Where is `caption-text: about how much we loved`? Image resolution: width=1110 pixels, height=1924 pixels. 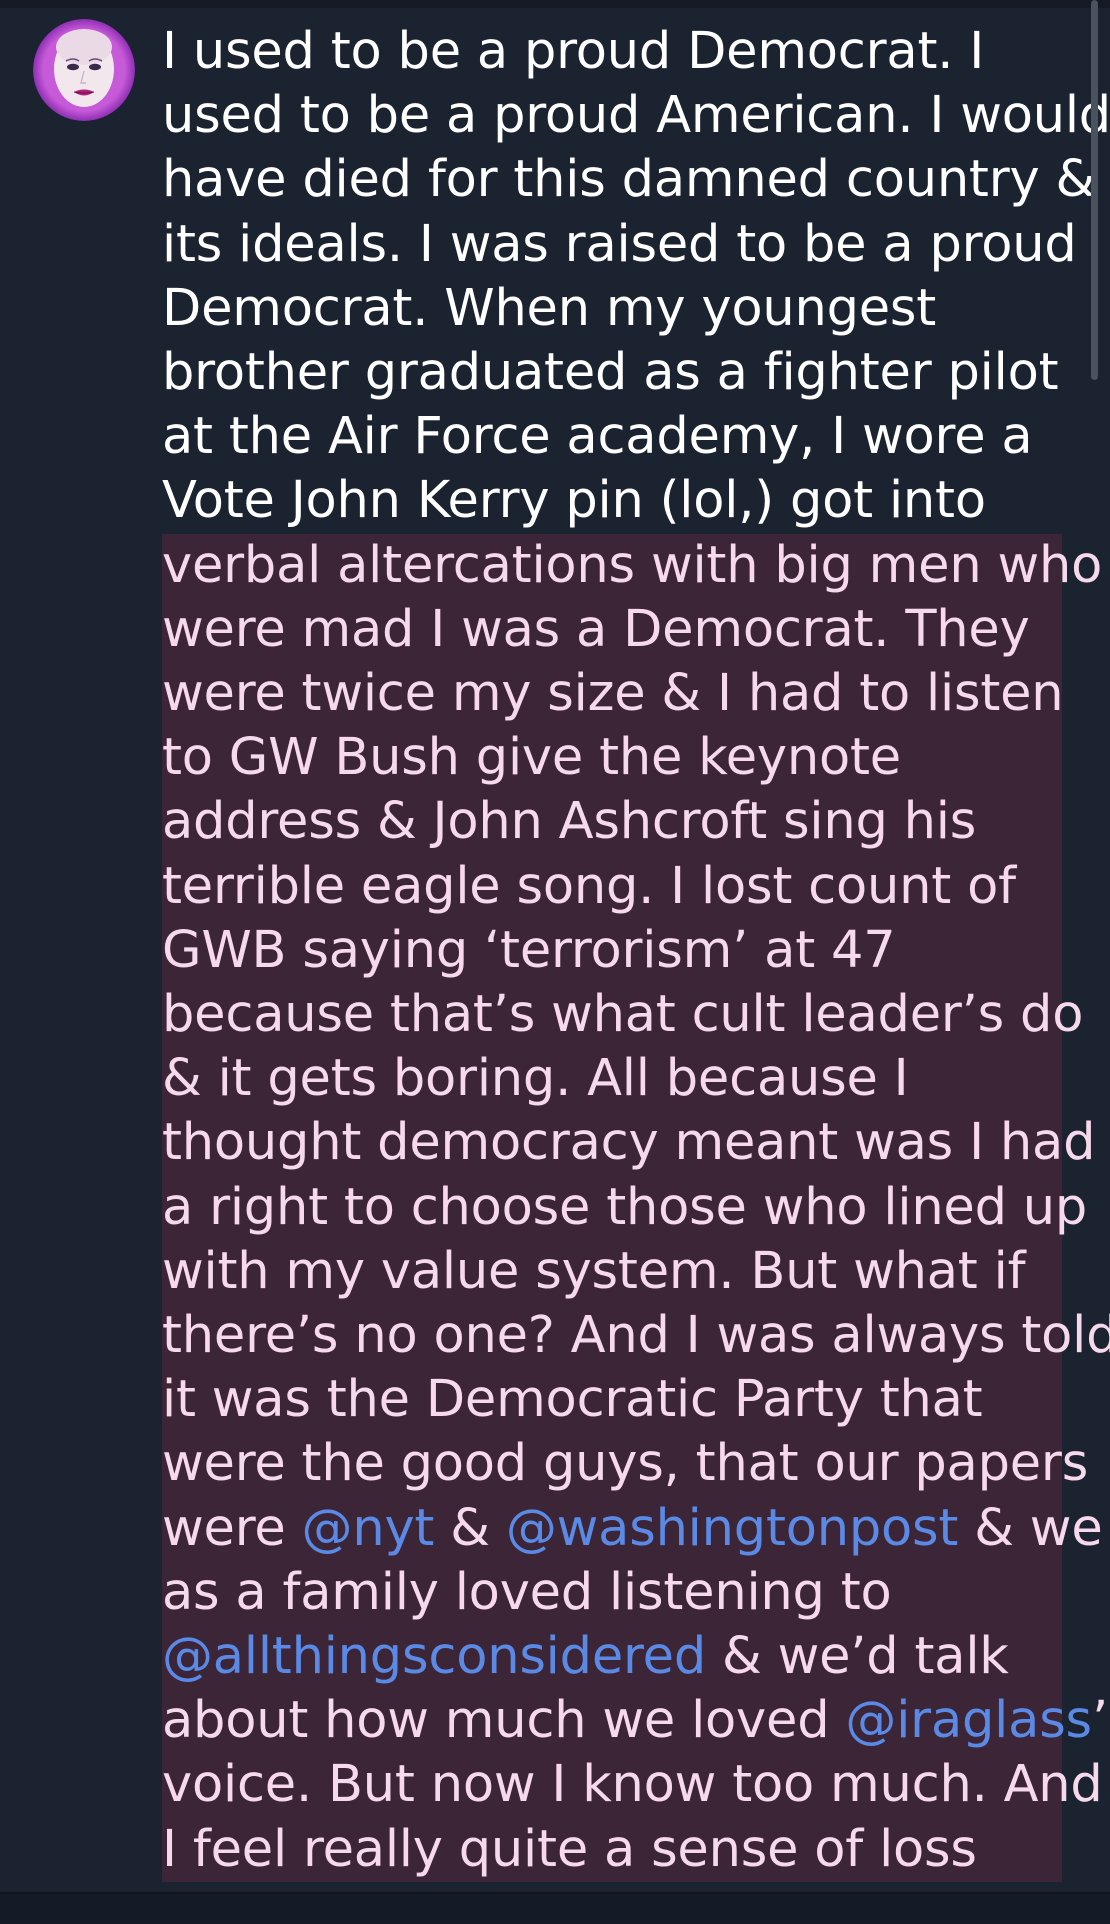
caption-text: about how much we loved is located at coordinates (504, 1721).